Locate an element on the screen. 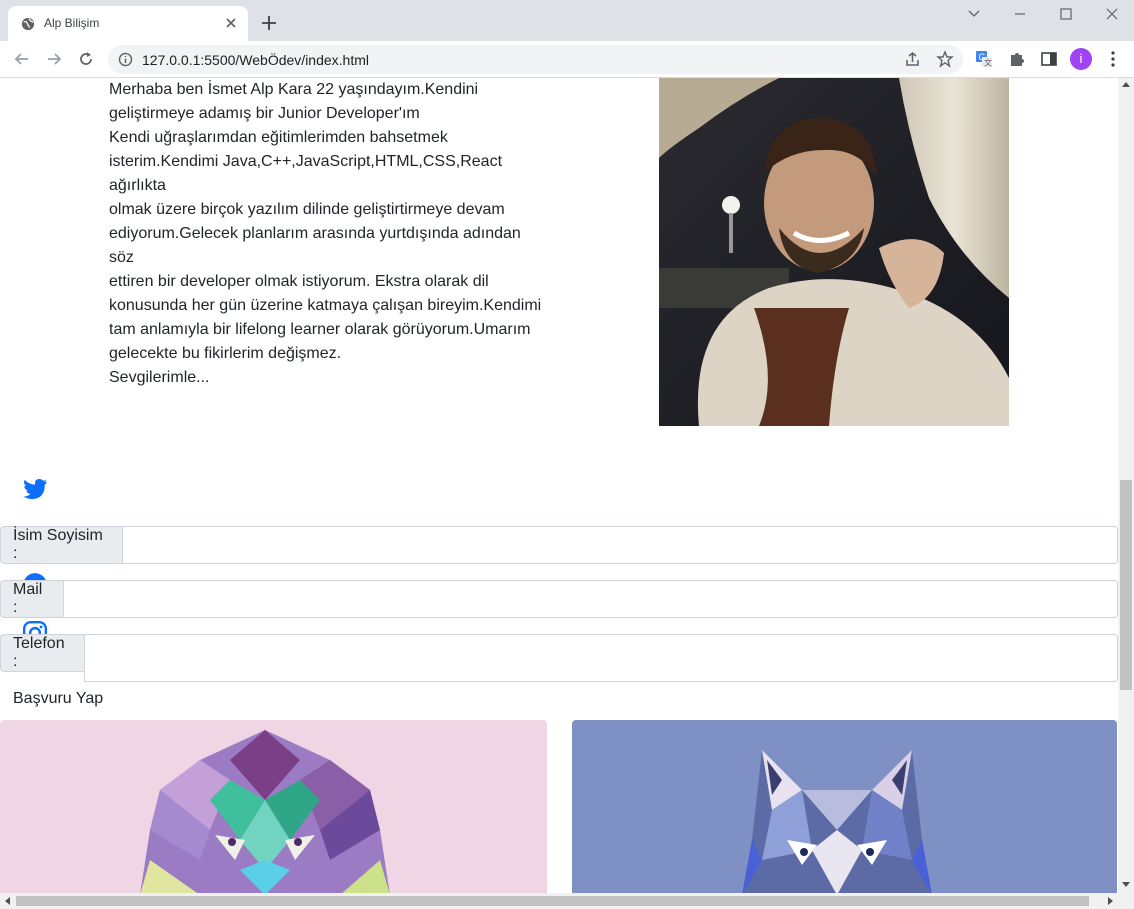 The image size is (1134, 909). side-panel-icon is located at coordinates (1049, 59).